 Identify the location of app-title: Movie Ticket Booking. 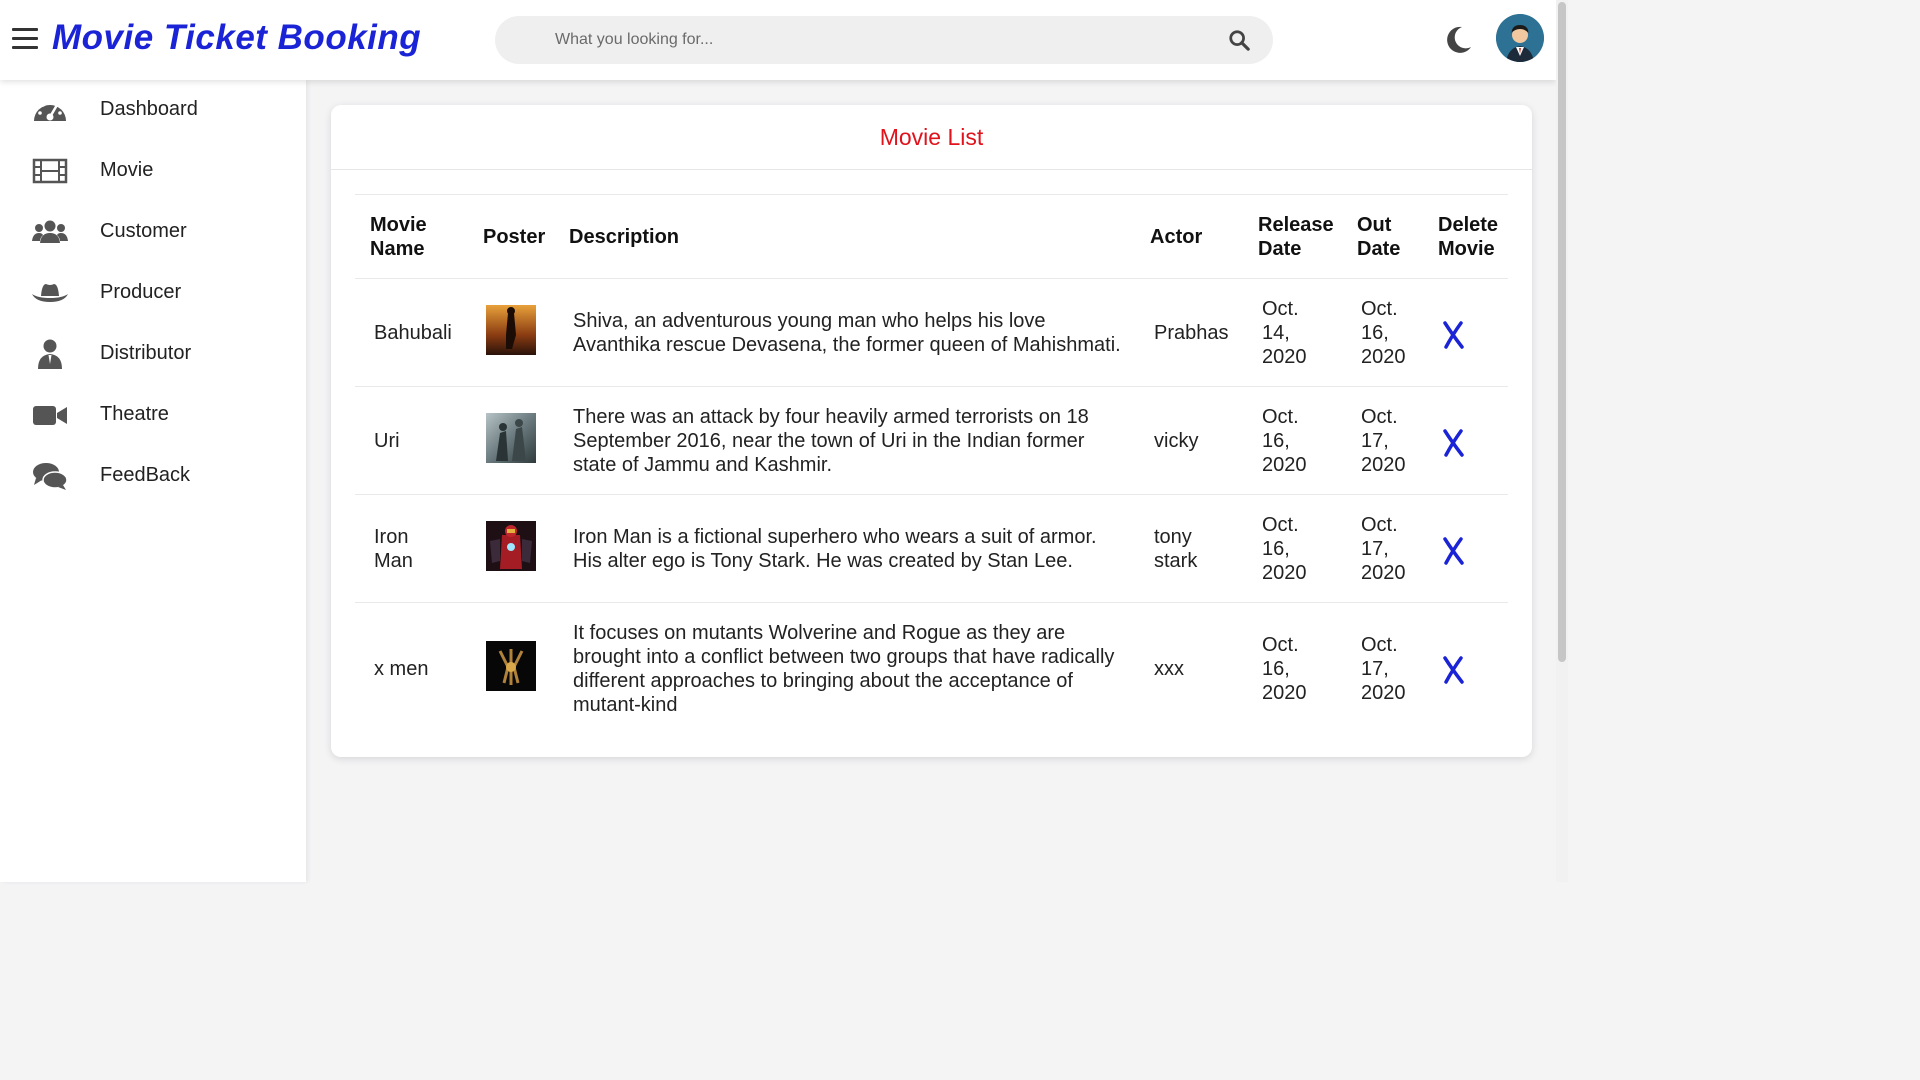
(236, 38).